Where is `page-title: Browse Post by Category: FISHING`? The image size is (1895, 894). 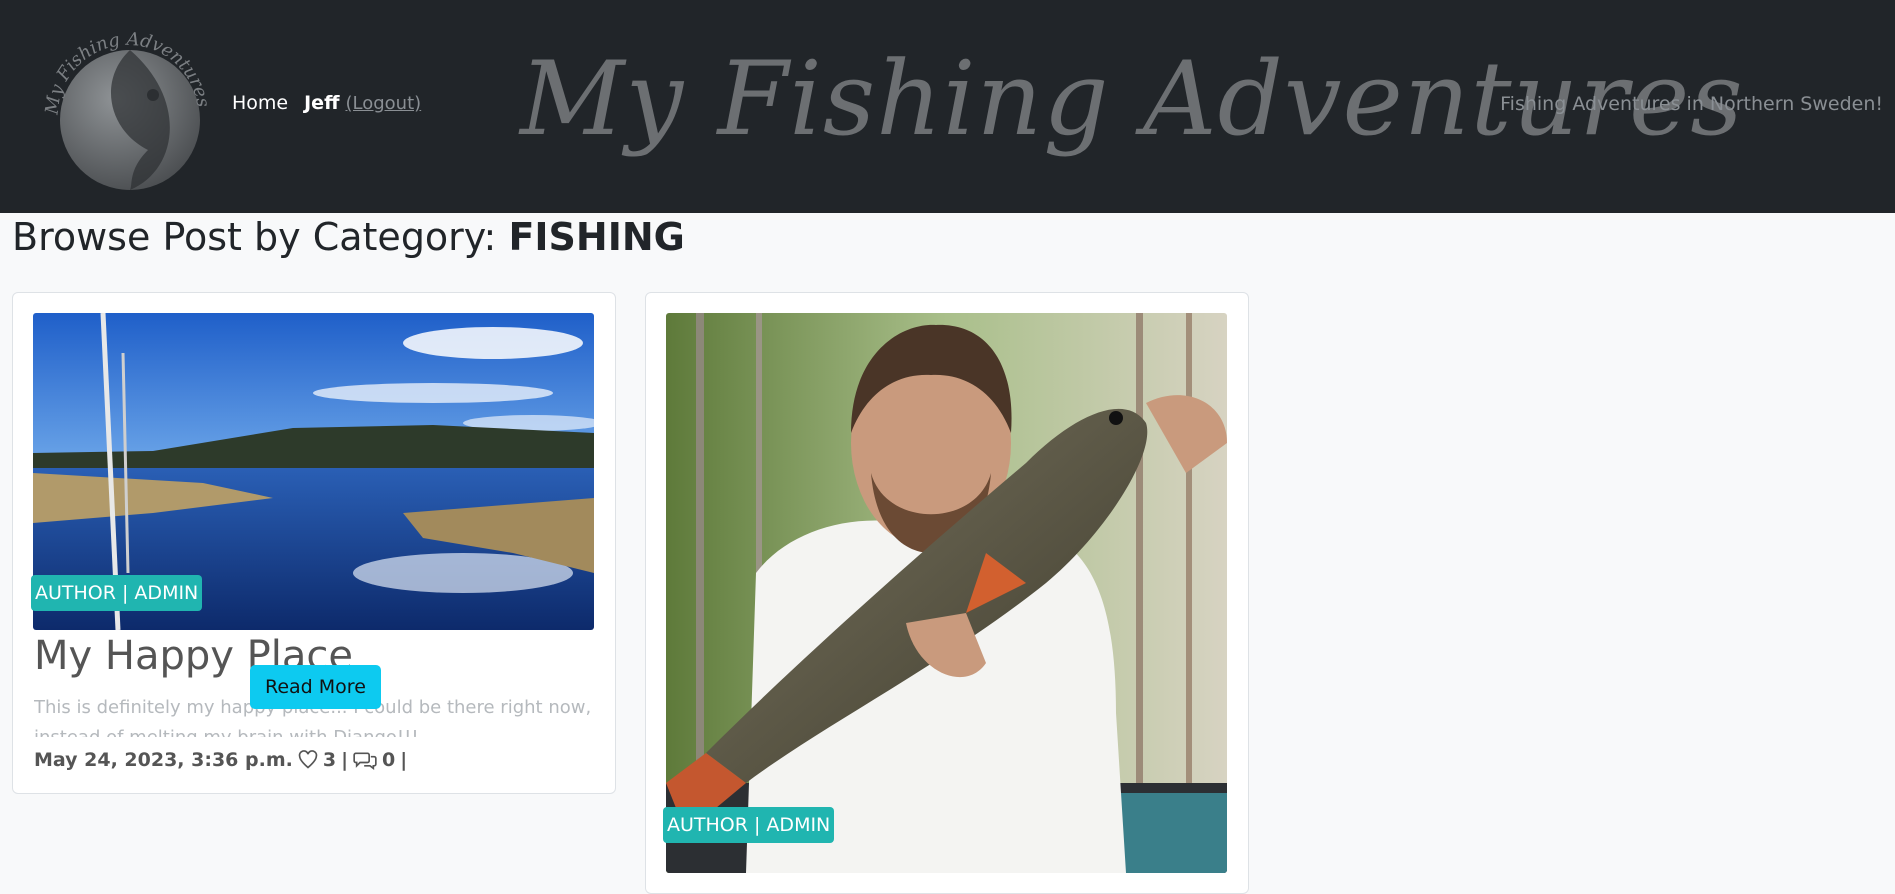 page-title: Browse Post by Category: FISHING is located at coordinates (348, 237).